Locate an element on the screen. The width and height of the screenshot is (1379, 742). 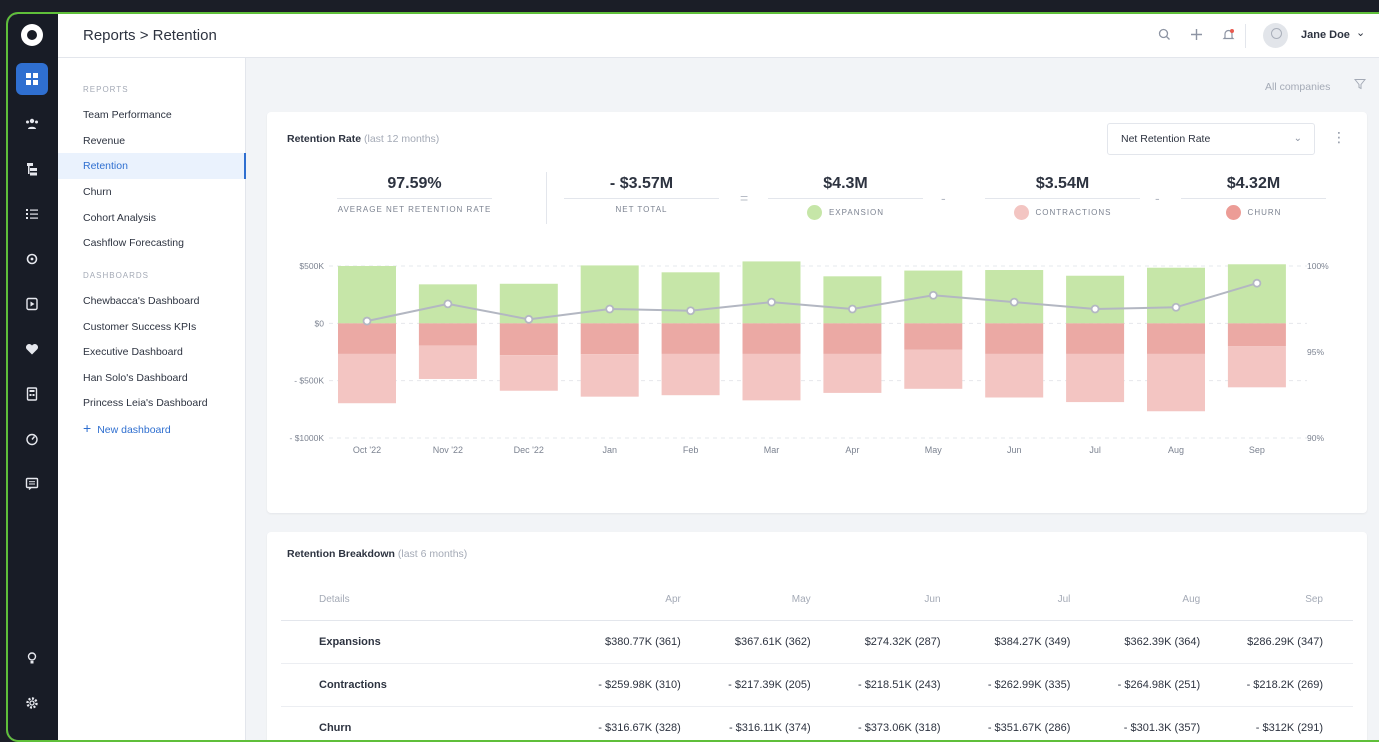
y-tick-label: - $1000K is located at coordinates (307, 438).